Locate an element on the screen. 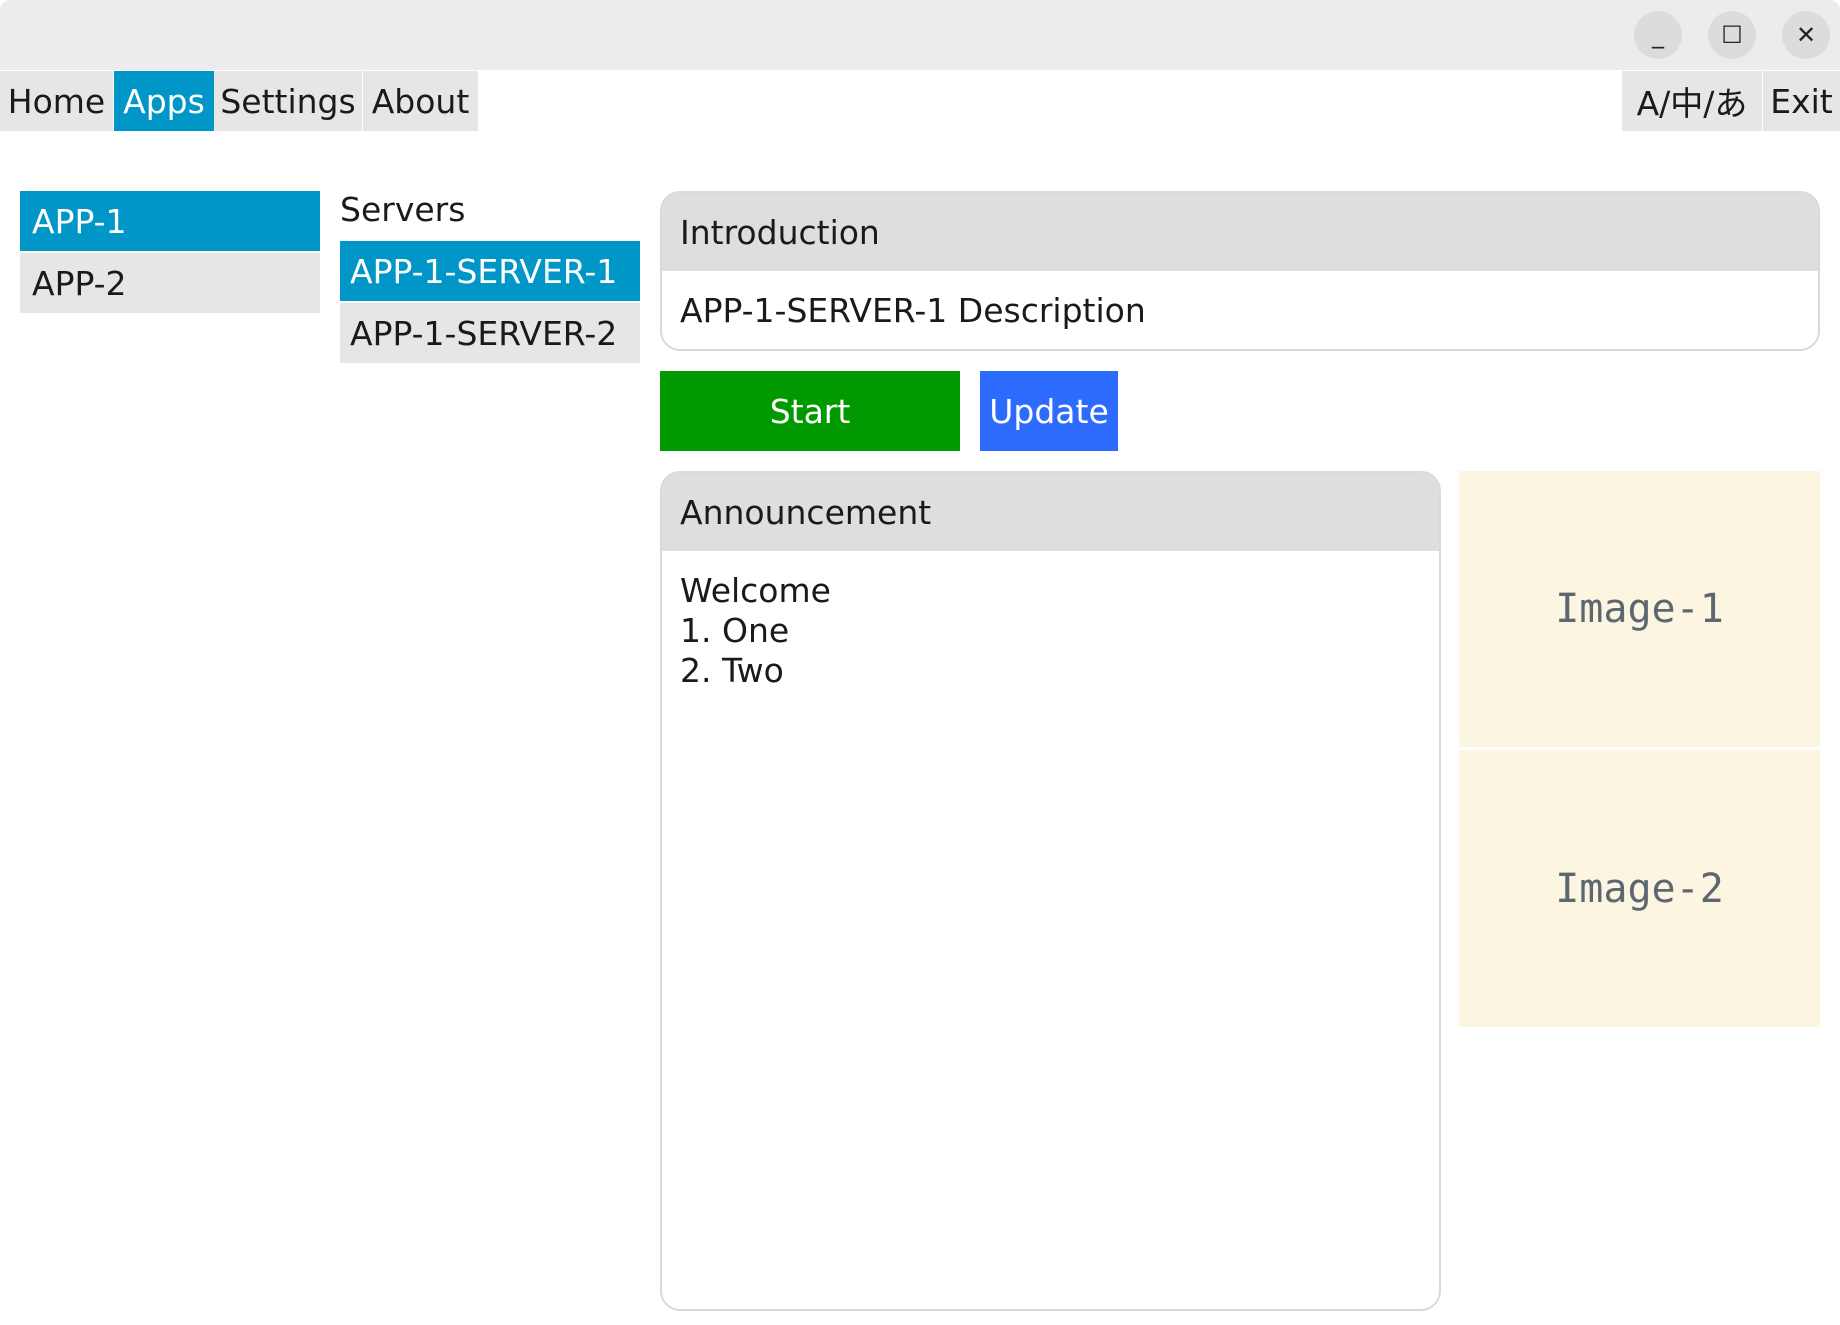 The image size is (1840, 1325). close-icon: ✕ is located at coordinates (1806, 35).